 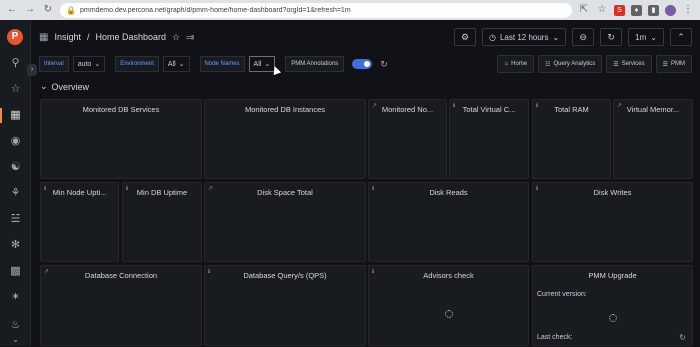 I want to click on search-icon: ⚲, so click(x=15, y=63).